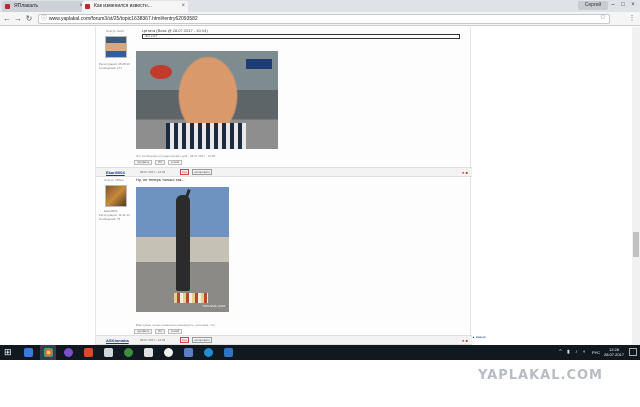  I want to click on post-image, so click(207, 100).